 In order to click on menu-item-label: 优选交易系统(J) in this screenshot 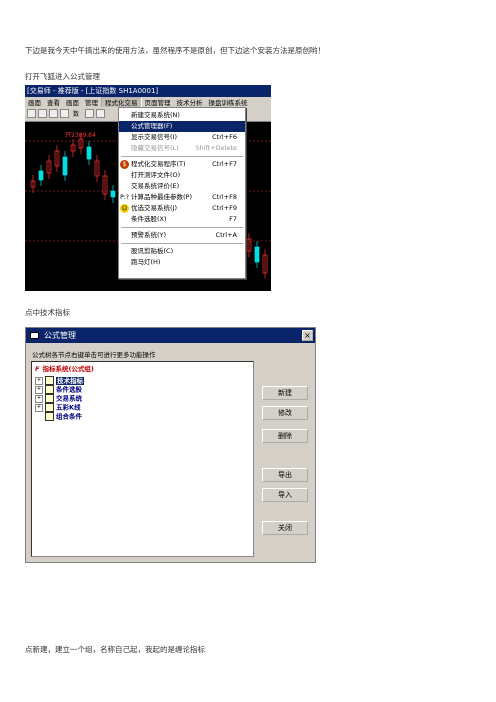, I will do `click(154, 208)`.